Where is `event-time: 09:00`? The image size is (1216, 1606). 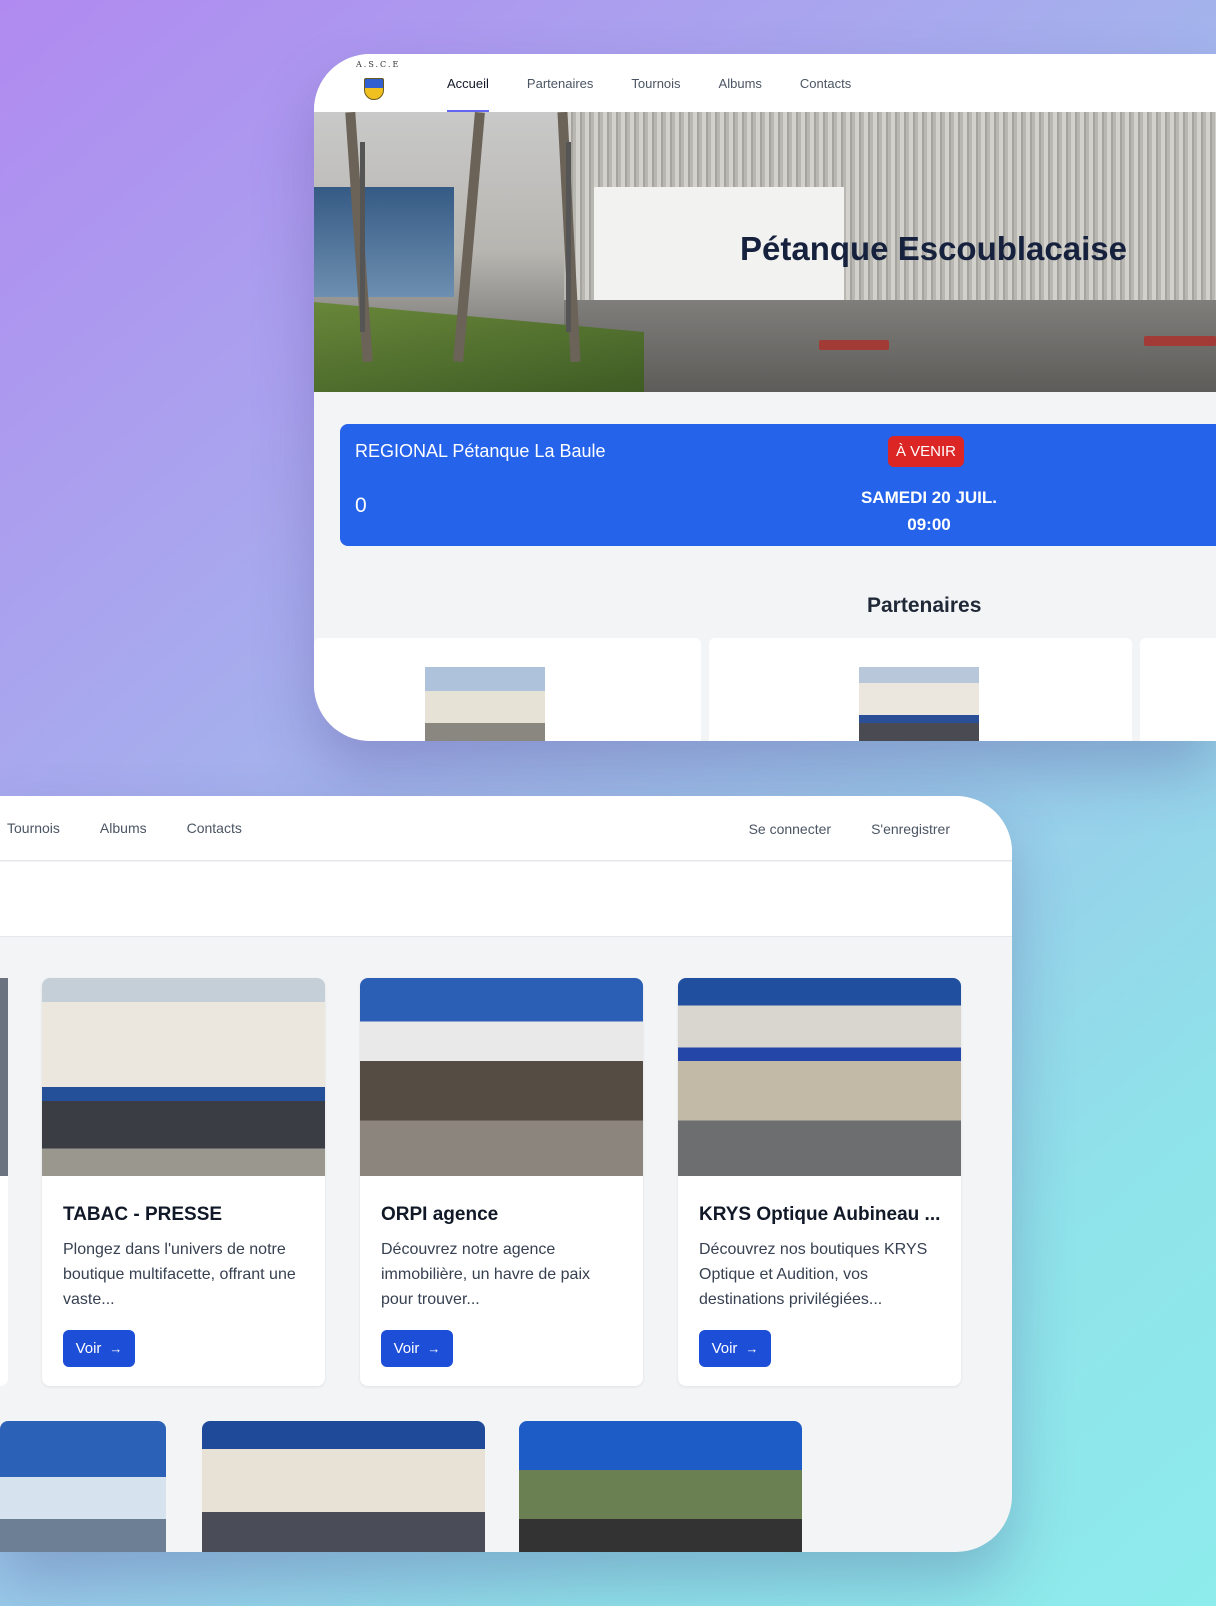
event-time: 09:00 is located at coordinates (929, 524).